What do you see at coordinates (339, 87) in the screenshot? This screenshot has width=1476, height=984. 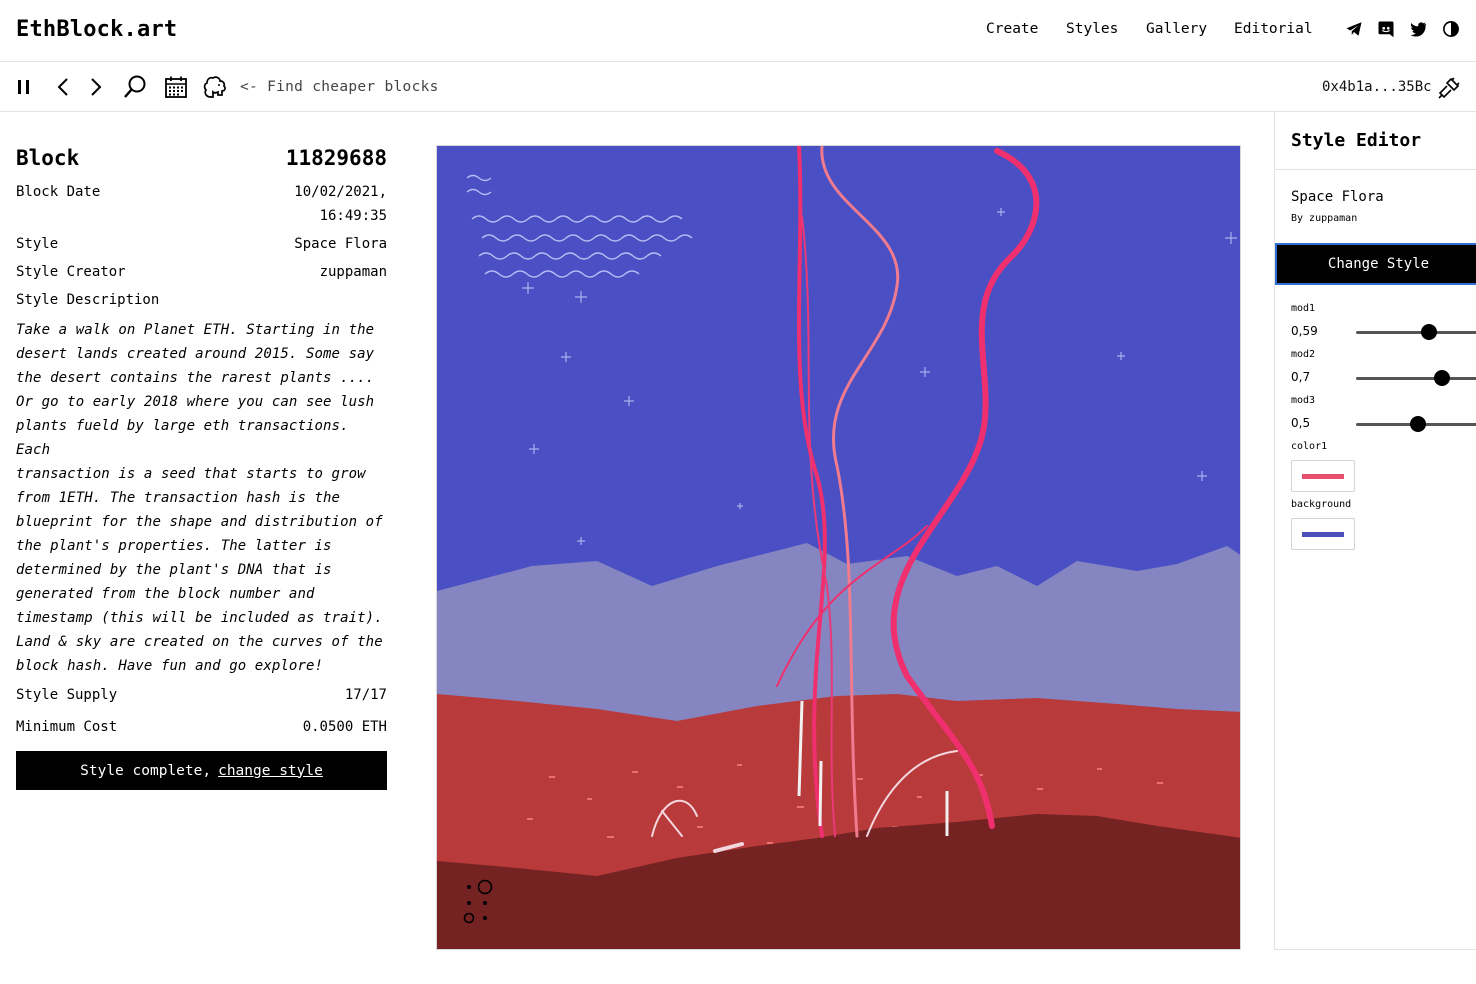 I see `find-cheaper-blocks-link: <- Find cheaper blocks` at bounding box center [339, 87].